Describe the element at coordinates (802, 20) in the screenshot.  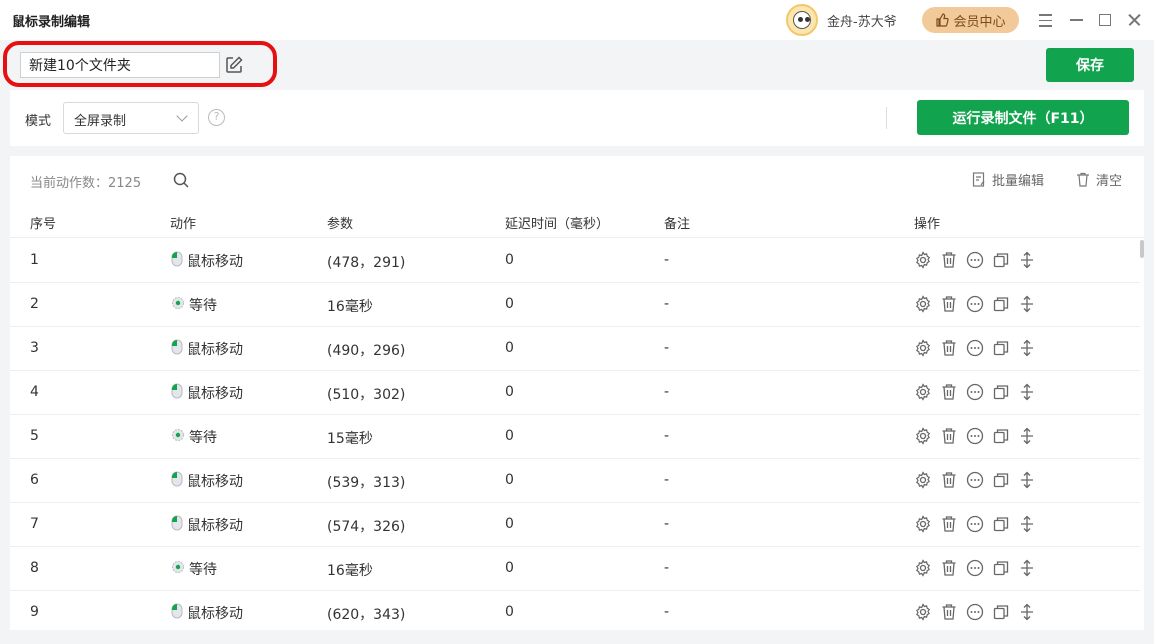
I see `avatar` at that location.